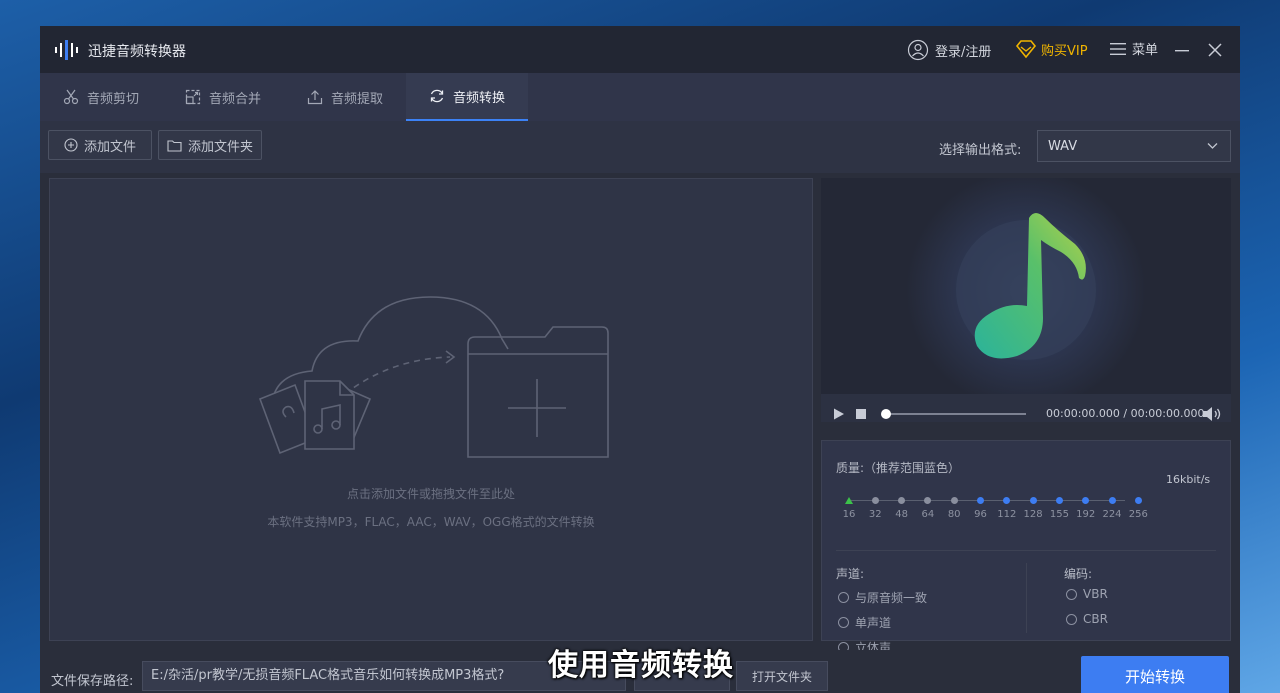  What do you see at coordinates (640, 97) in the screenshot?
I see `tab-bar: 音频剪切 音频合并 音频提取 音频转换` at bounding box center [640, 97].